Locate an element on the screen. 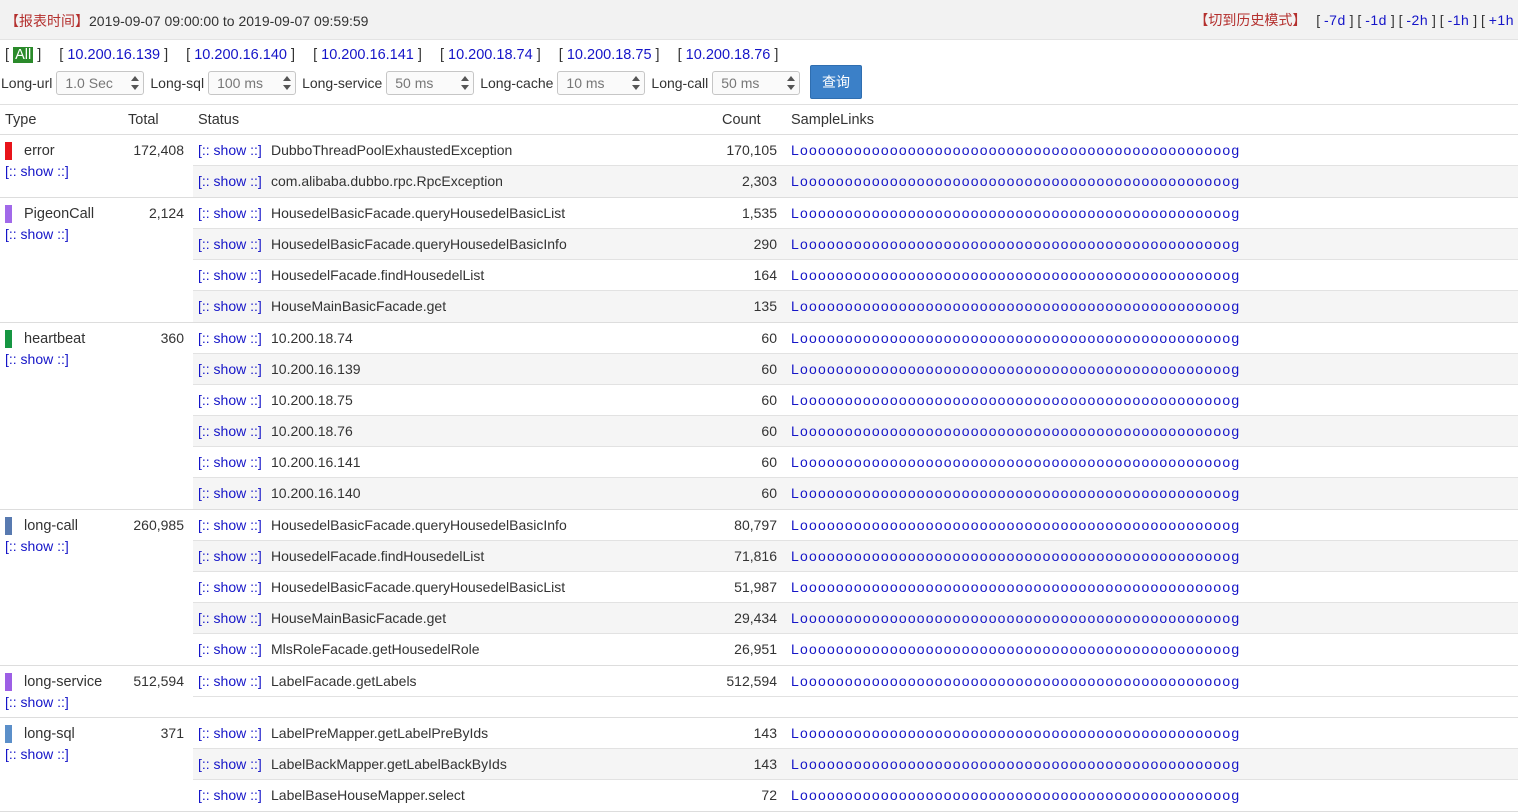  status-name: 10.200.18.75 is located at coordinates (312, 400).